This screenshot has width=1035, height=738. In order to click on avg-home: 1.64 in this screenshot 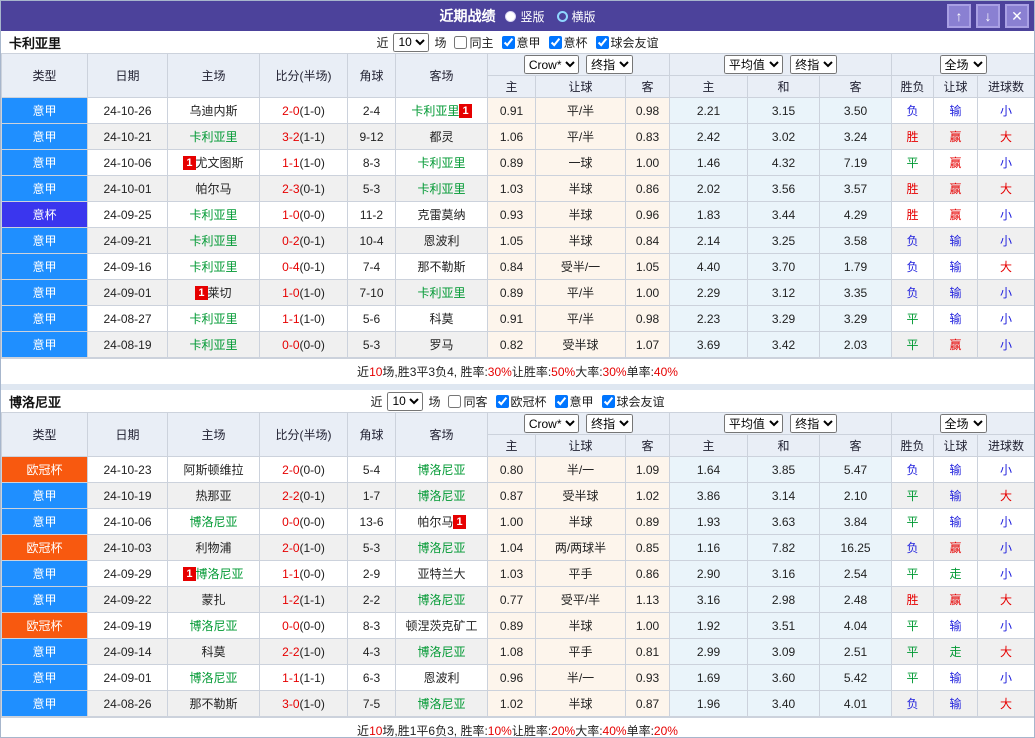, I will do `click(709, 469)`.